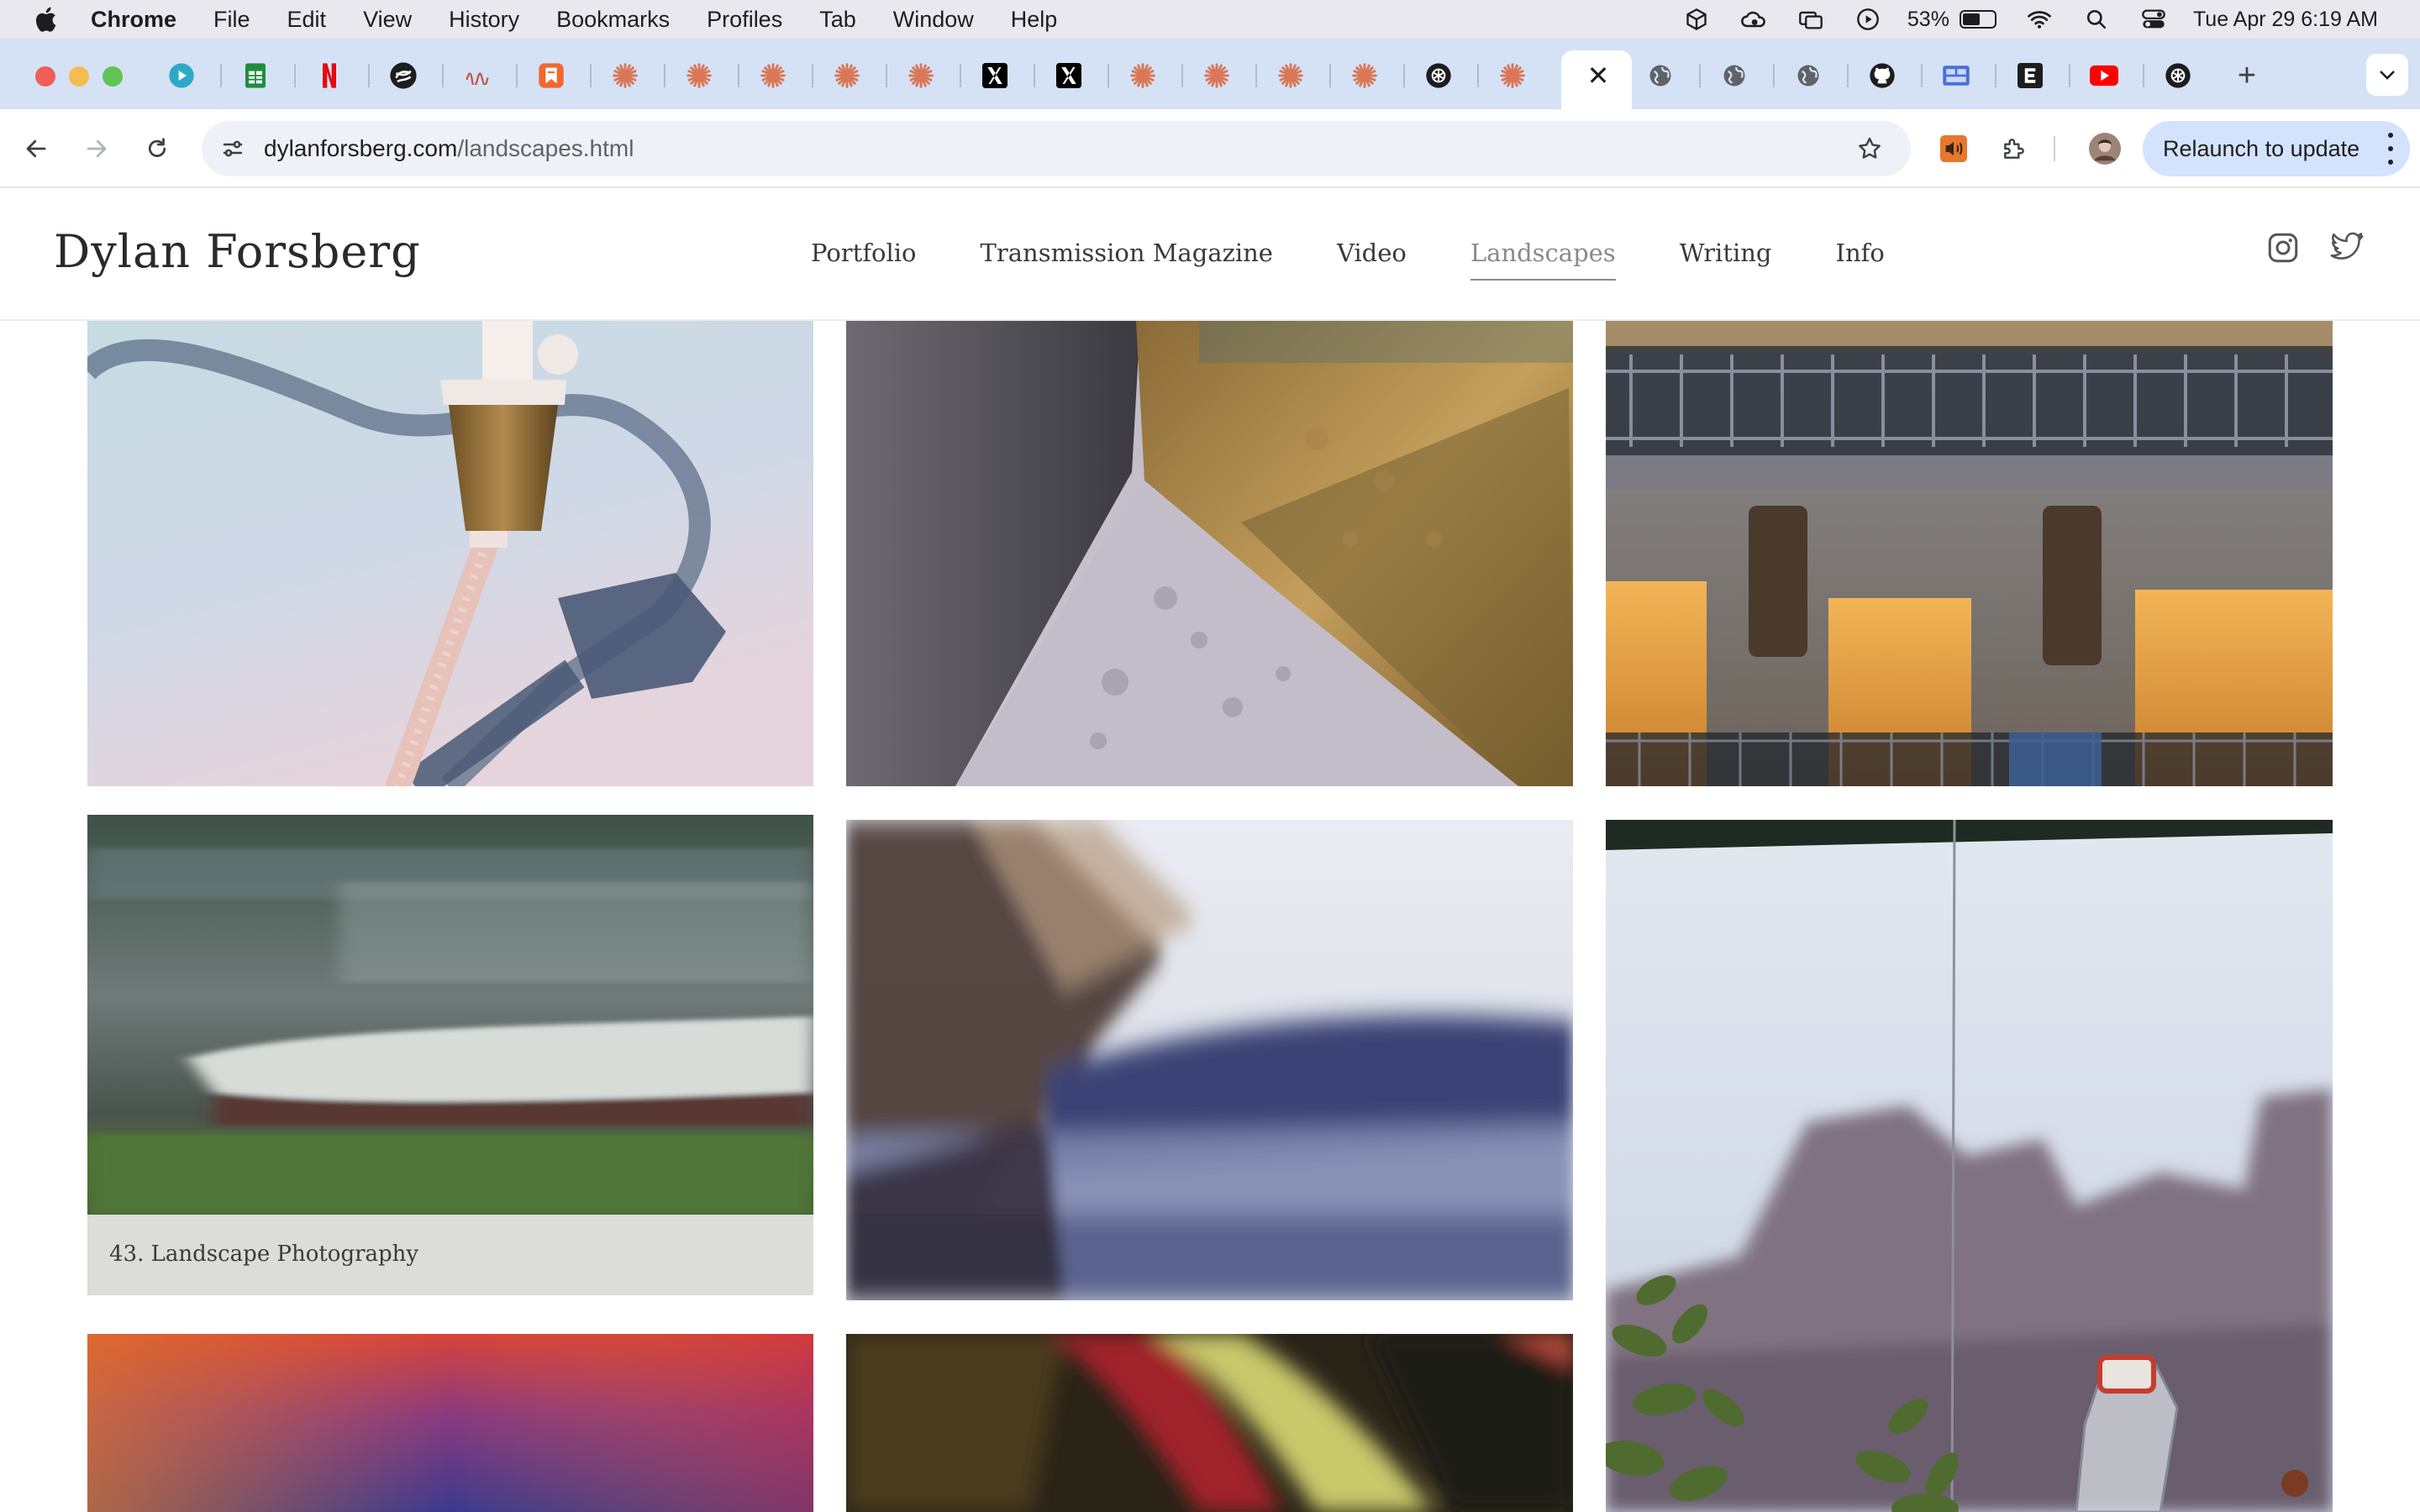  Describe the element at coordinates (477, 75) in the screenshot. I see `tab-squiggle-icon` at that location.